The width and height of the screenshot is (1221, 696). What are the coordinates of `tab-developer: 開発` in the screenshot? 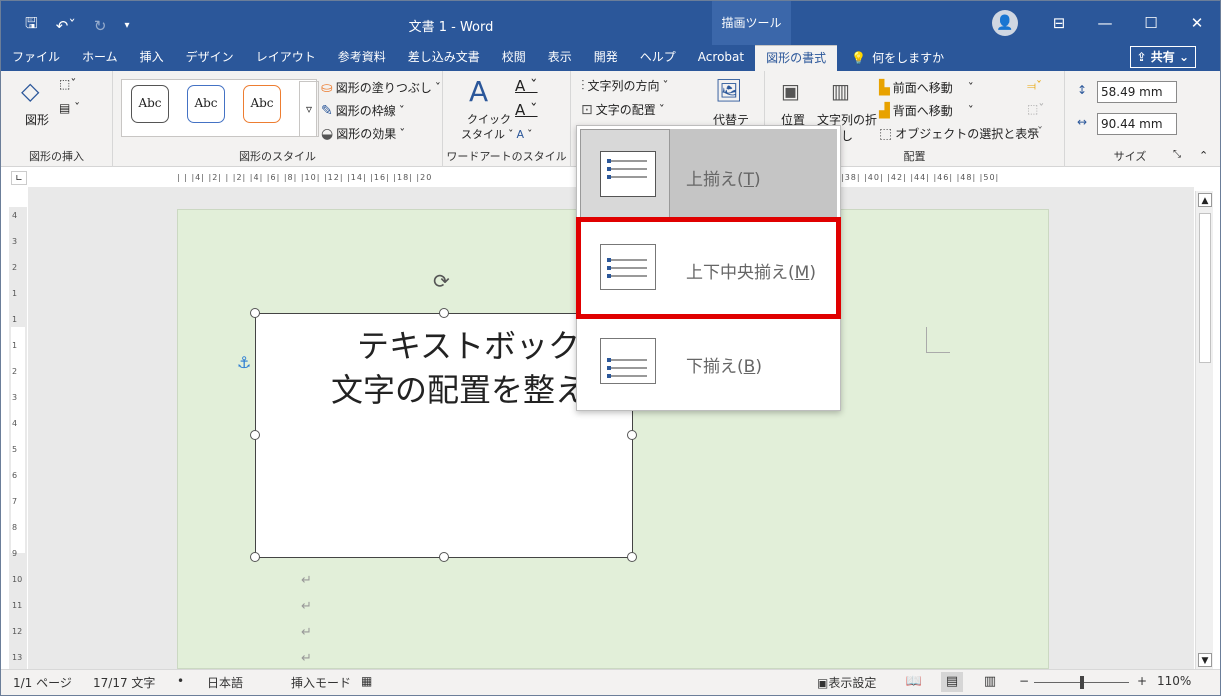 It's located at (606, 58).